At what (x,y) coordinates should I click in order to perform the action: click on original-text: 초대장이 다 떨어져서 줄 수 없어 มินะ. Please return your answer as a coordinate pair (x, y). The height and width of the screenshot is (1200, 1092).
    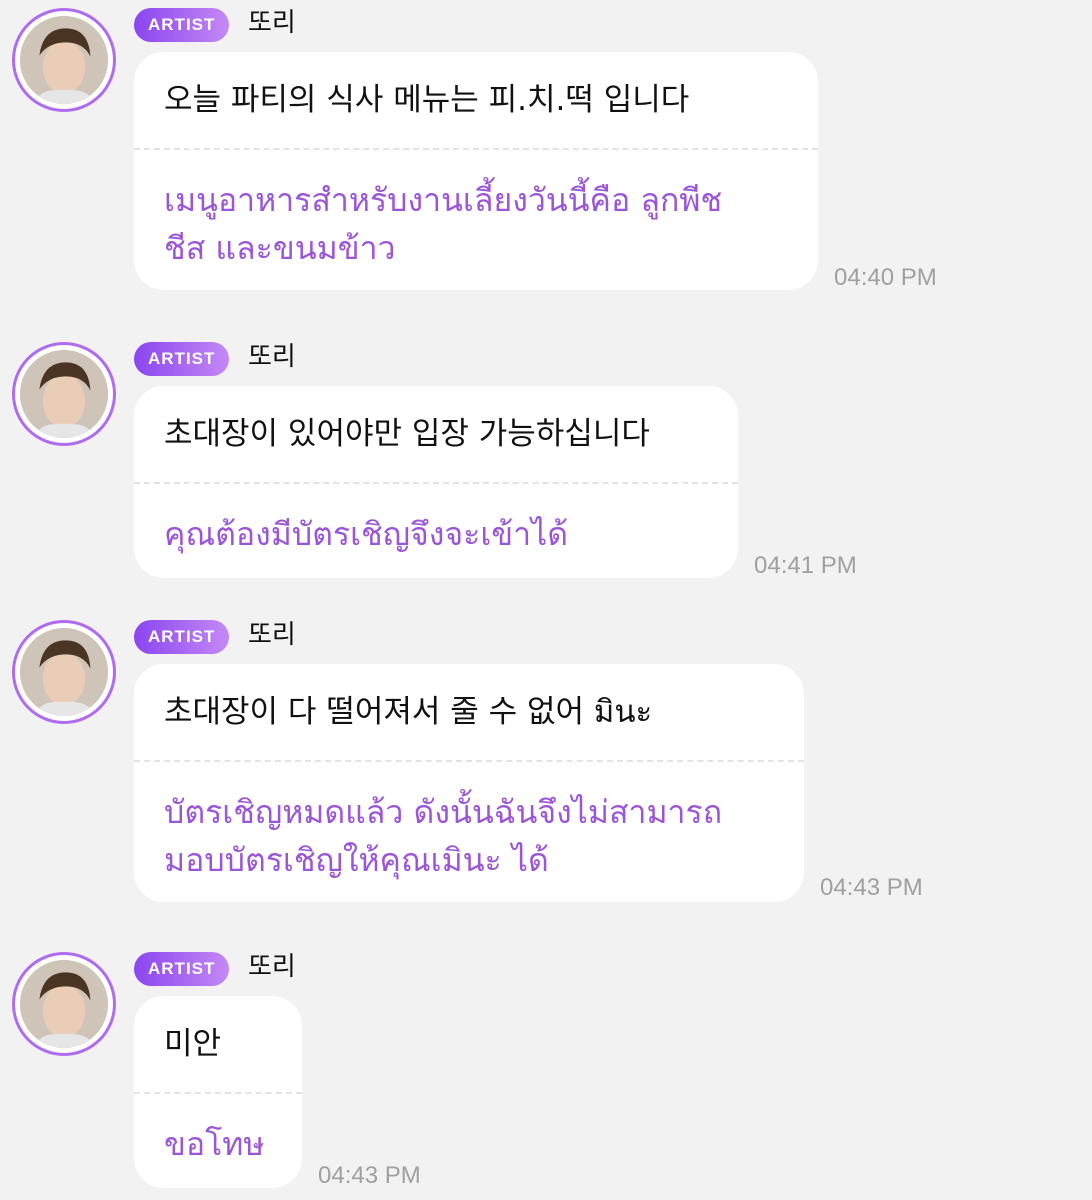
    Looking at the image, I should click on (408, 712).